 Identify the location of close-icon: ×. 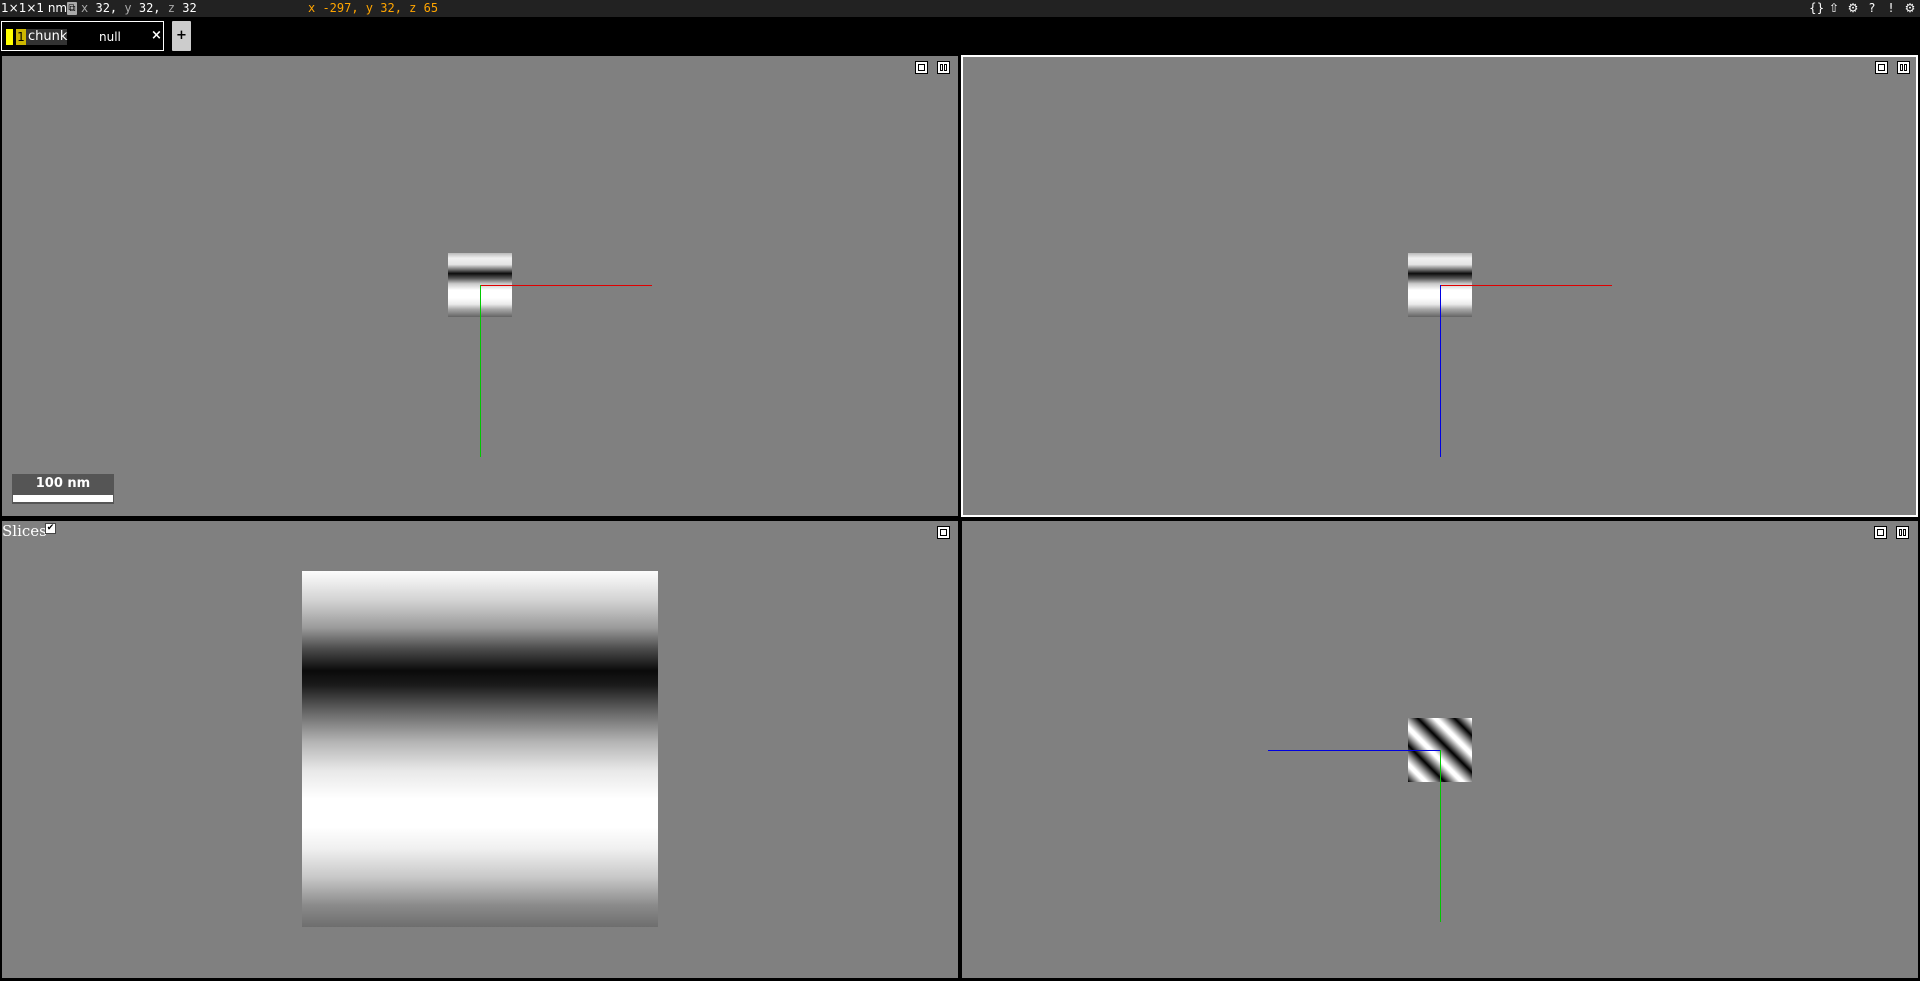
(156, 35).